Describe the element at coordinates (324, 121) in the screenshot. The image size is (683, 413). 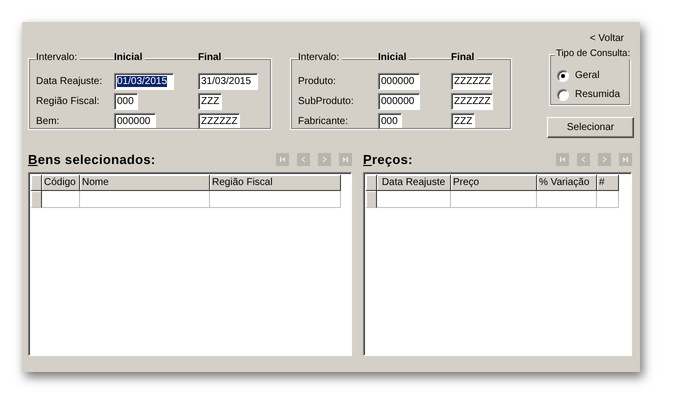
I see `field-label: Fabricante:` at that location.